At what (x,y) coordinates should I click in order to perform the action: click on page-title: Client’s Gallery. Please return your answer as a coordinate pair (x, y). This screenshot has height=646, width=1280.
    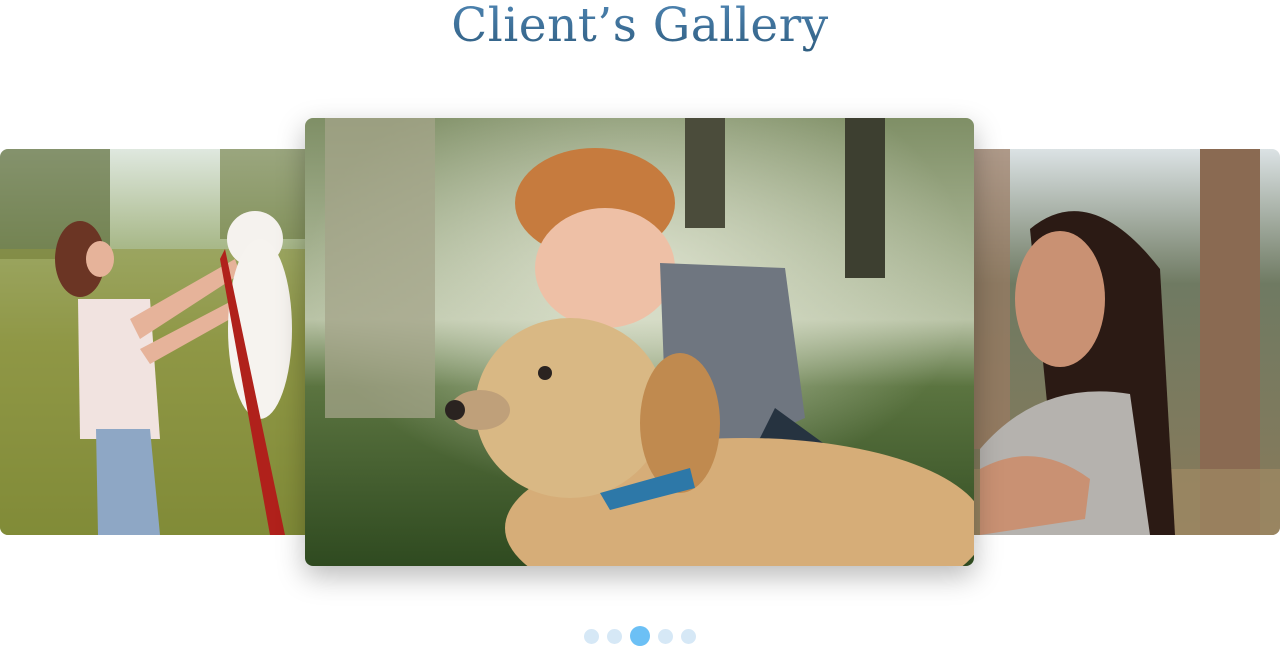
    Looking at the image, I should click on (640, 26).